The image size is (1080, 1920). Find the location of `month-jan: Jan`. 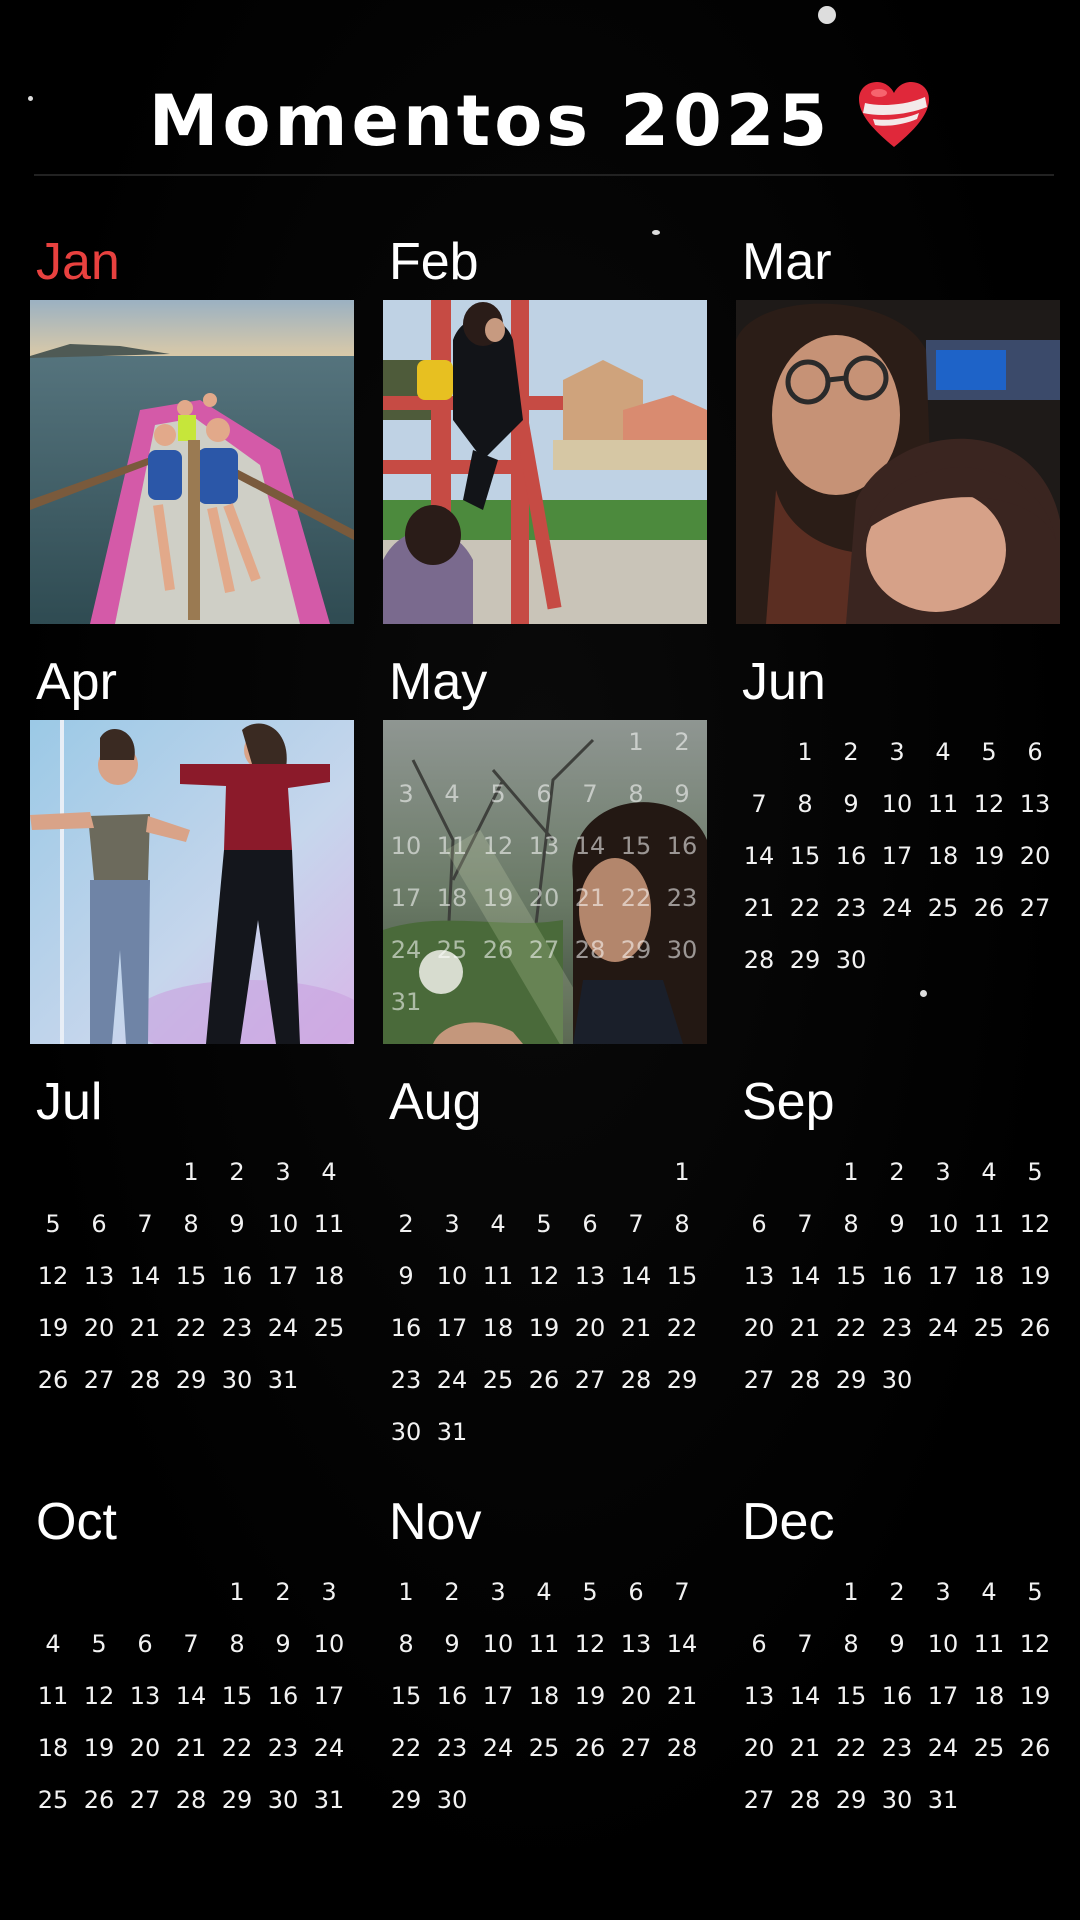

month-jan: Jan is located at coordinates (192, 437).